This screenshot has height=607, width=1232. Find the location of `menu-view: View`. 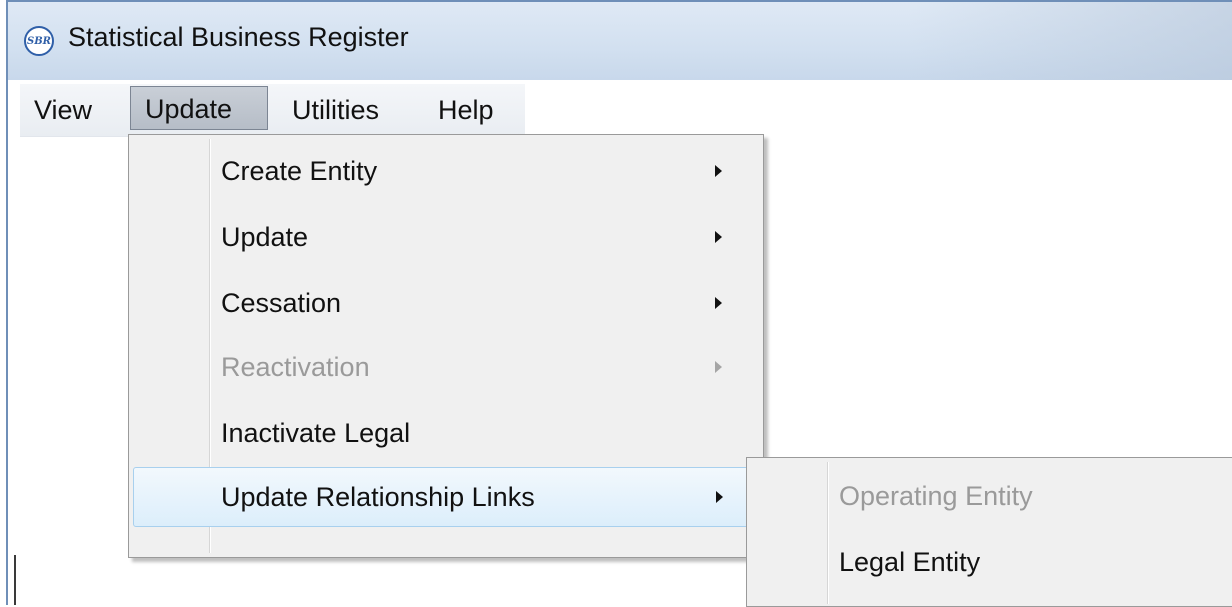

menu-view: View is located at coordinates (63, 110).